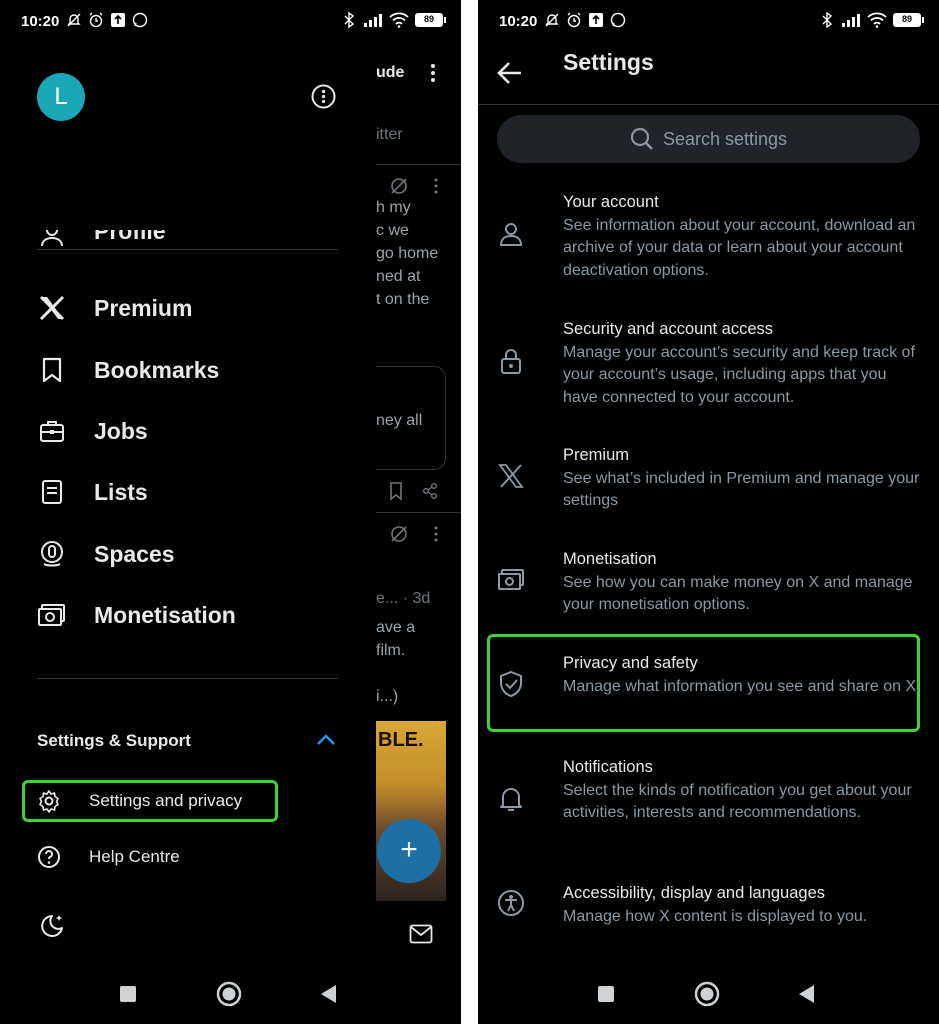 The width and height of the screenshot is (939, 1024). I want to click on mail-icon, so click(421, 934).